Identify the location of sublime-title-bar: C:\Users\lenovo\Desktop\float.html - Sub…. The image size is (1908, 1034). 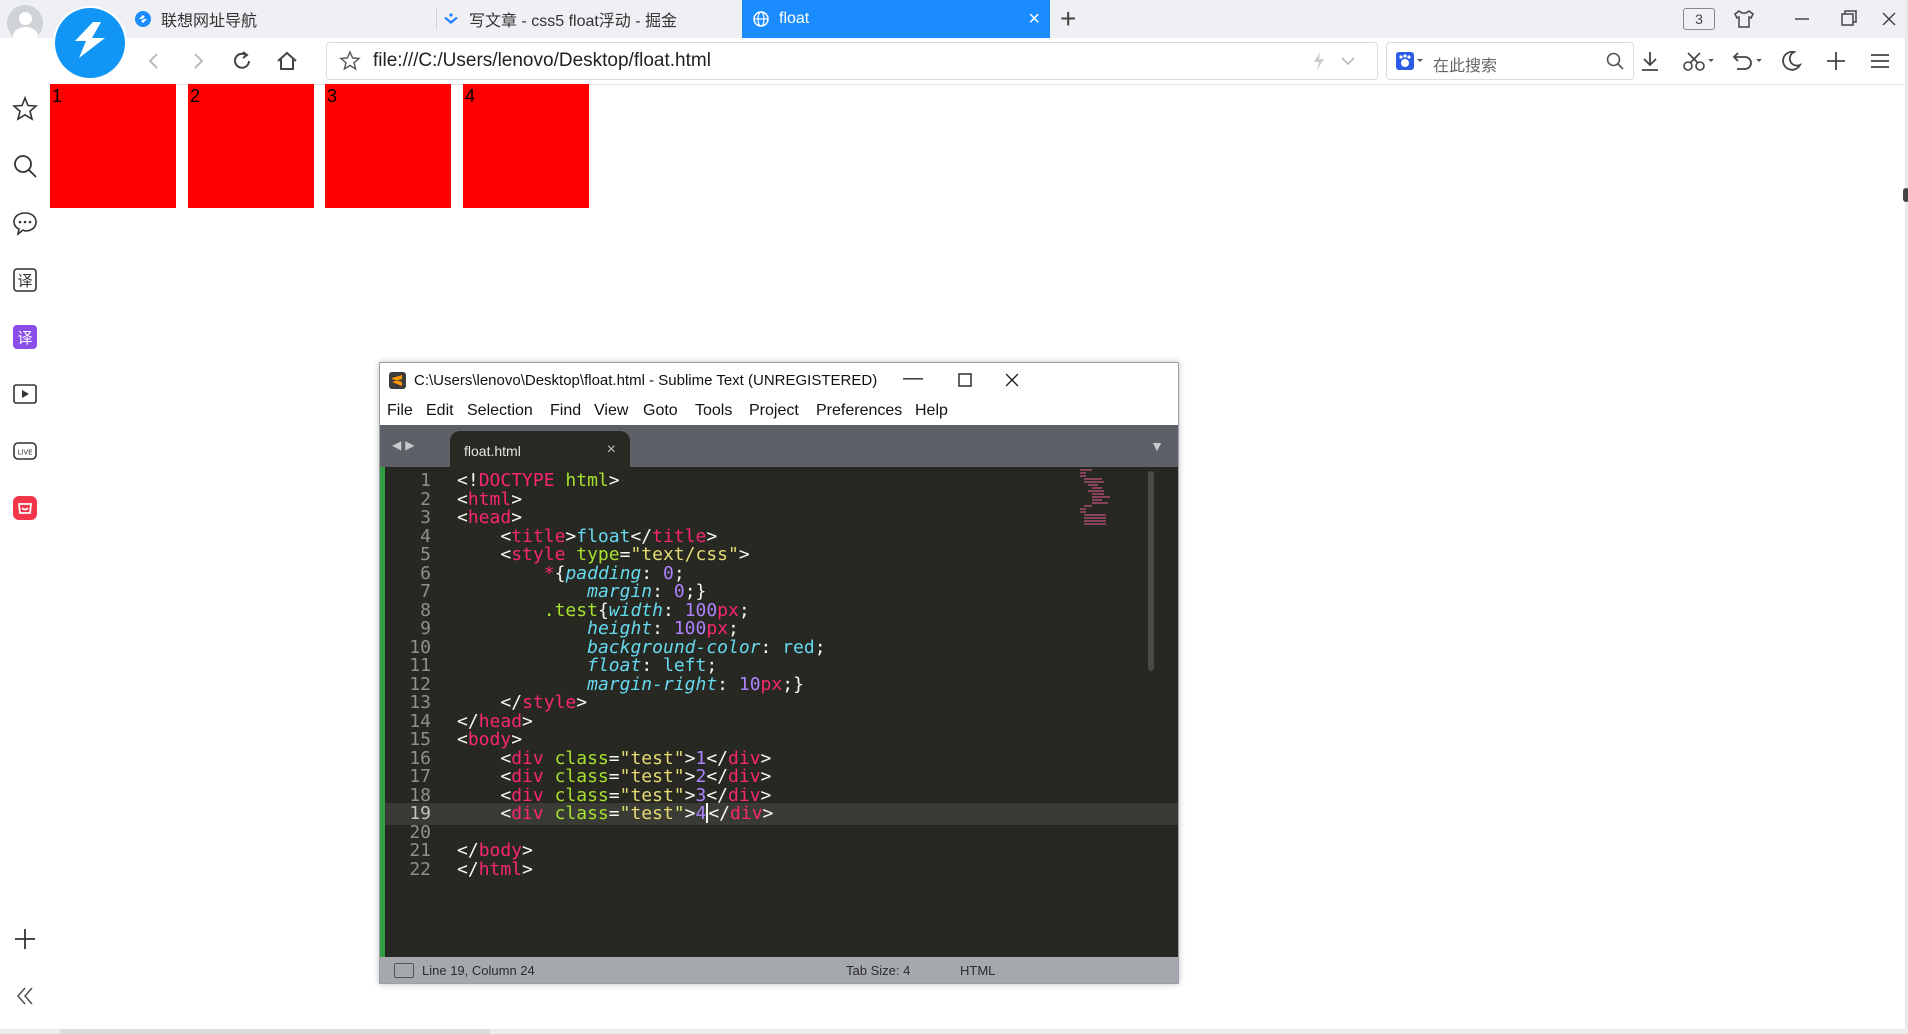
(779, 380).